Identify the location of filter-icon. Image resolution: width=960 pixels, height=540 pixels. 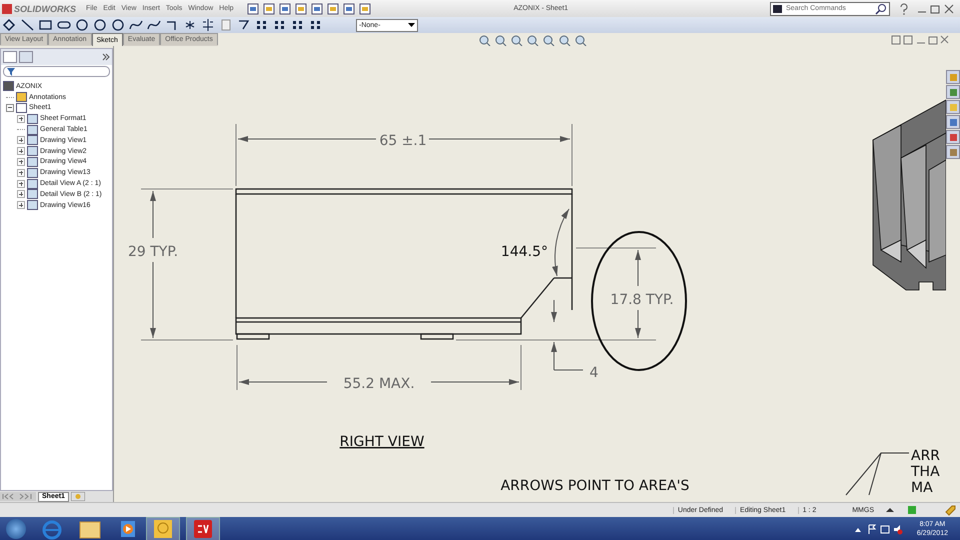
(11, 72).